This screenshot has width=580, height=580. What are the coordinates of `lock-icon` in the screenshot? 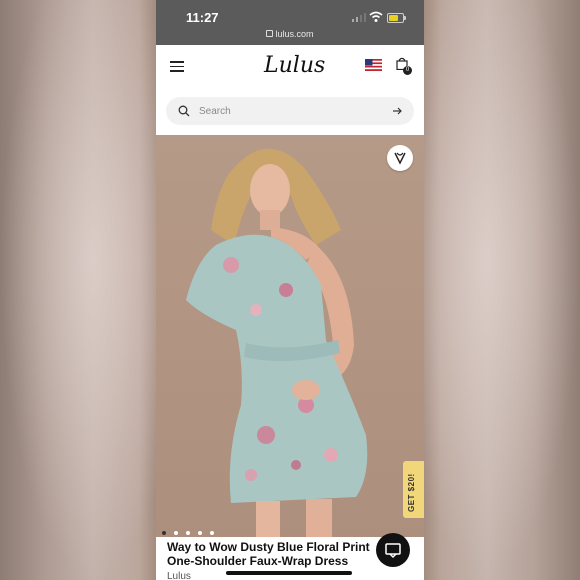 It's located at (270, 33).